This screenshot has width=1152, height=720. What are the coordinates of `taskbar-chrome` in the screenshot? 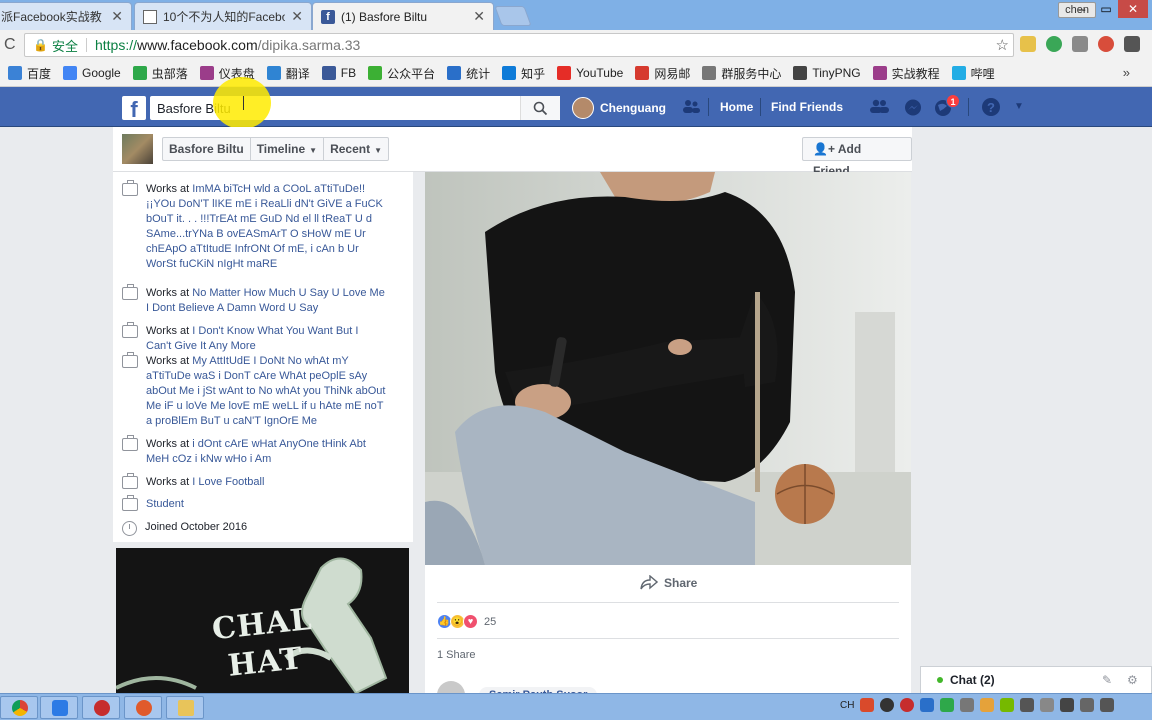 It's located at (19, 707).